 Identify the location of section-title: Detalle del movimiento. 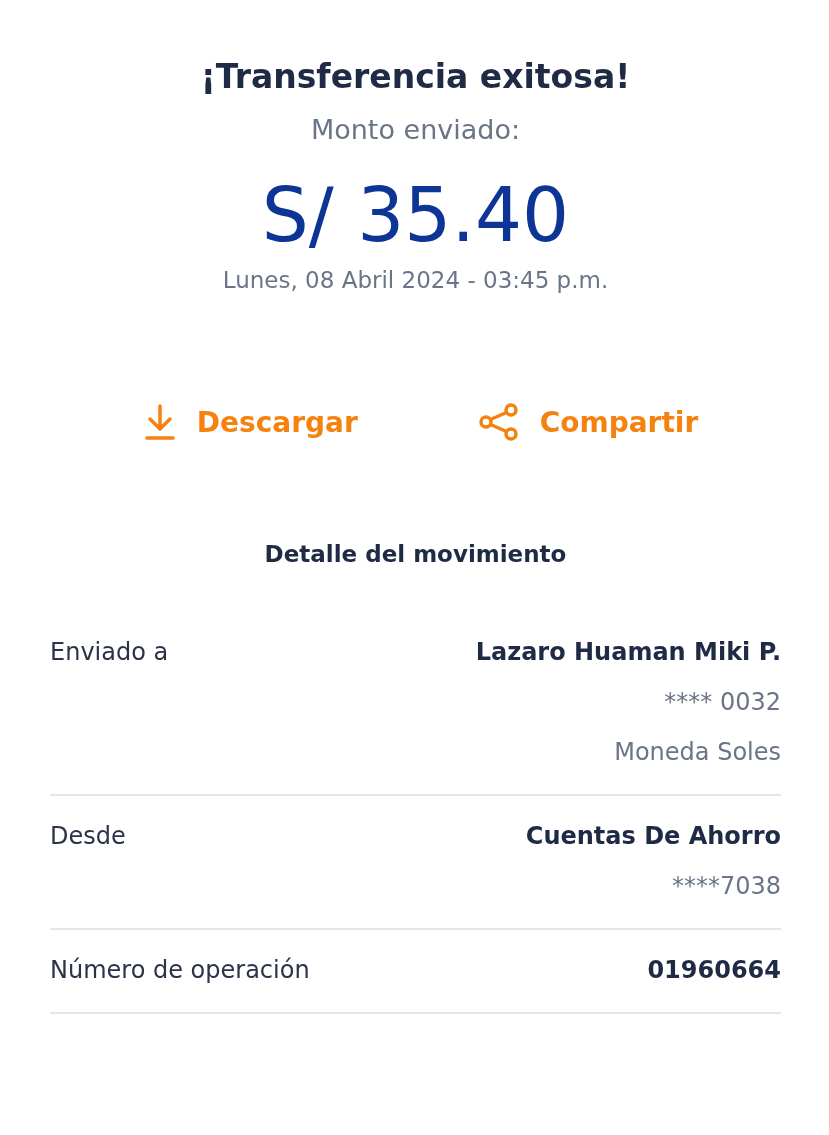
(415, 554).